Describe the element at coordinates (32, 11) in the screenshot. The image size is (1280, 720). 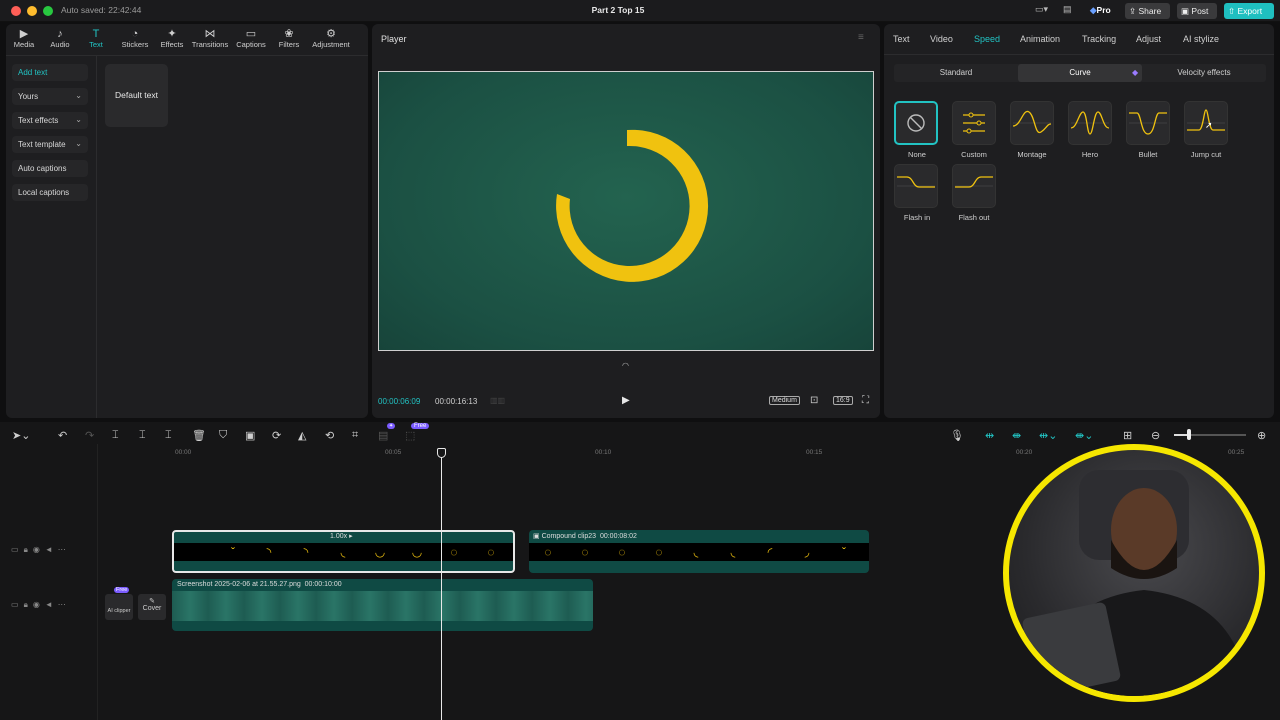
I see `minimize-window-button` at that location.